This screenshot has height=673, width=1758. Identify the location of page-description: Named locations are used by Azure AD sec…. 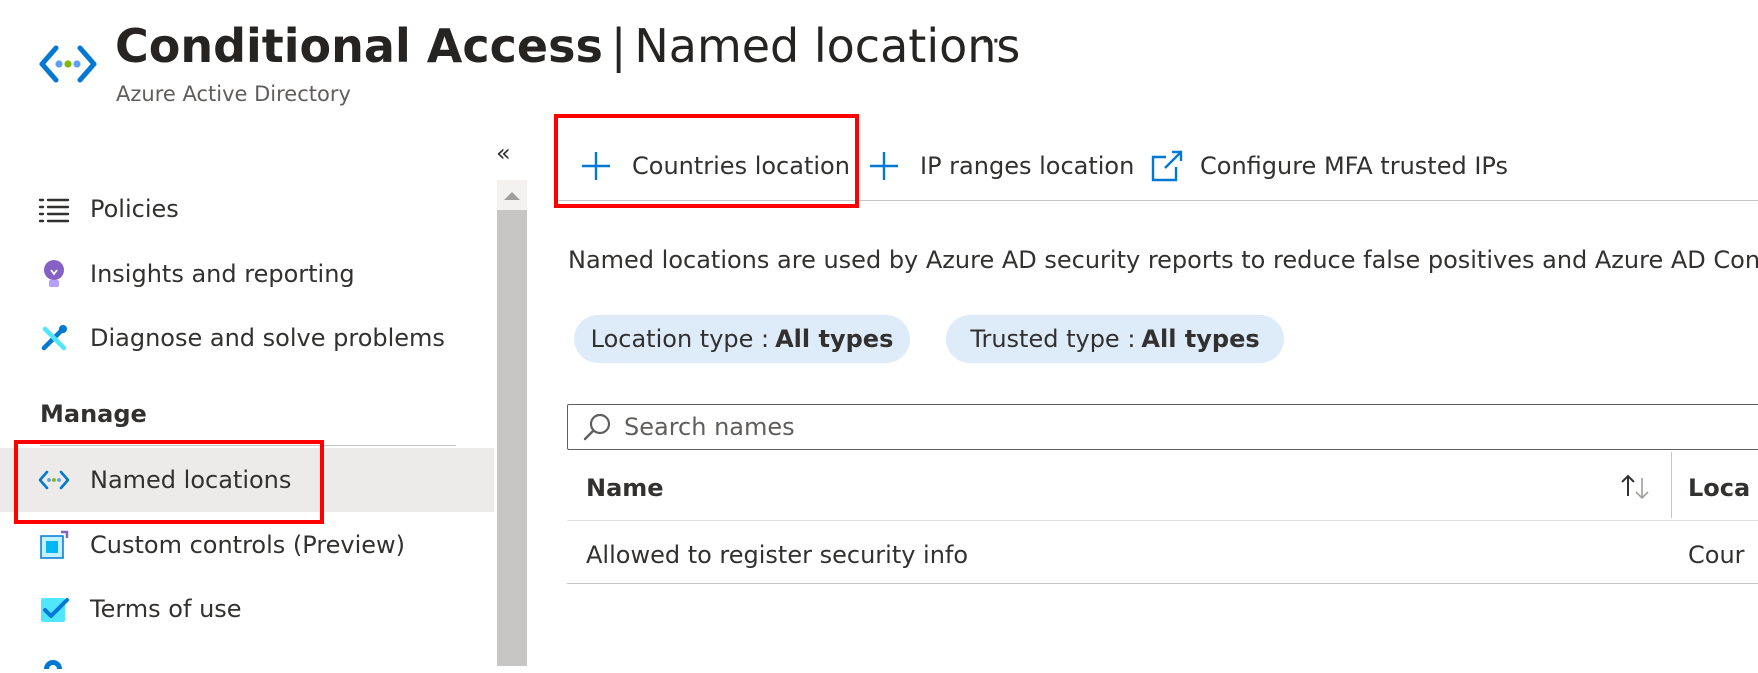
(1163, 260).